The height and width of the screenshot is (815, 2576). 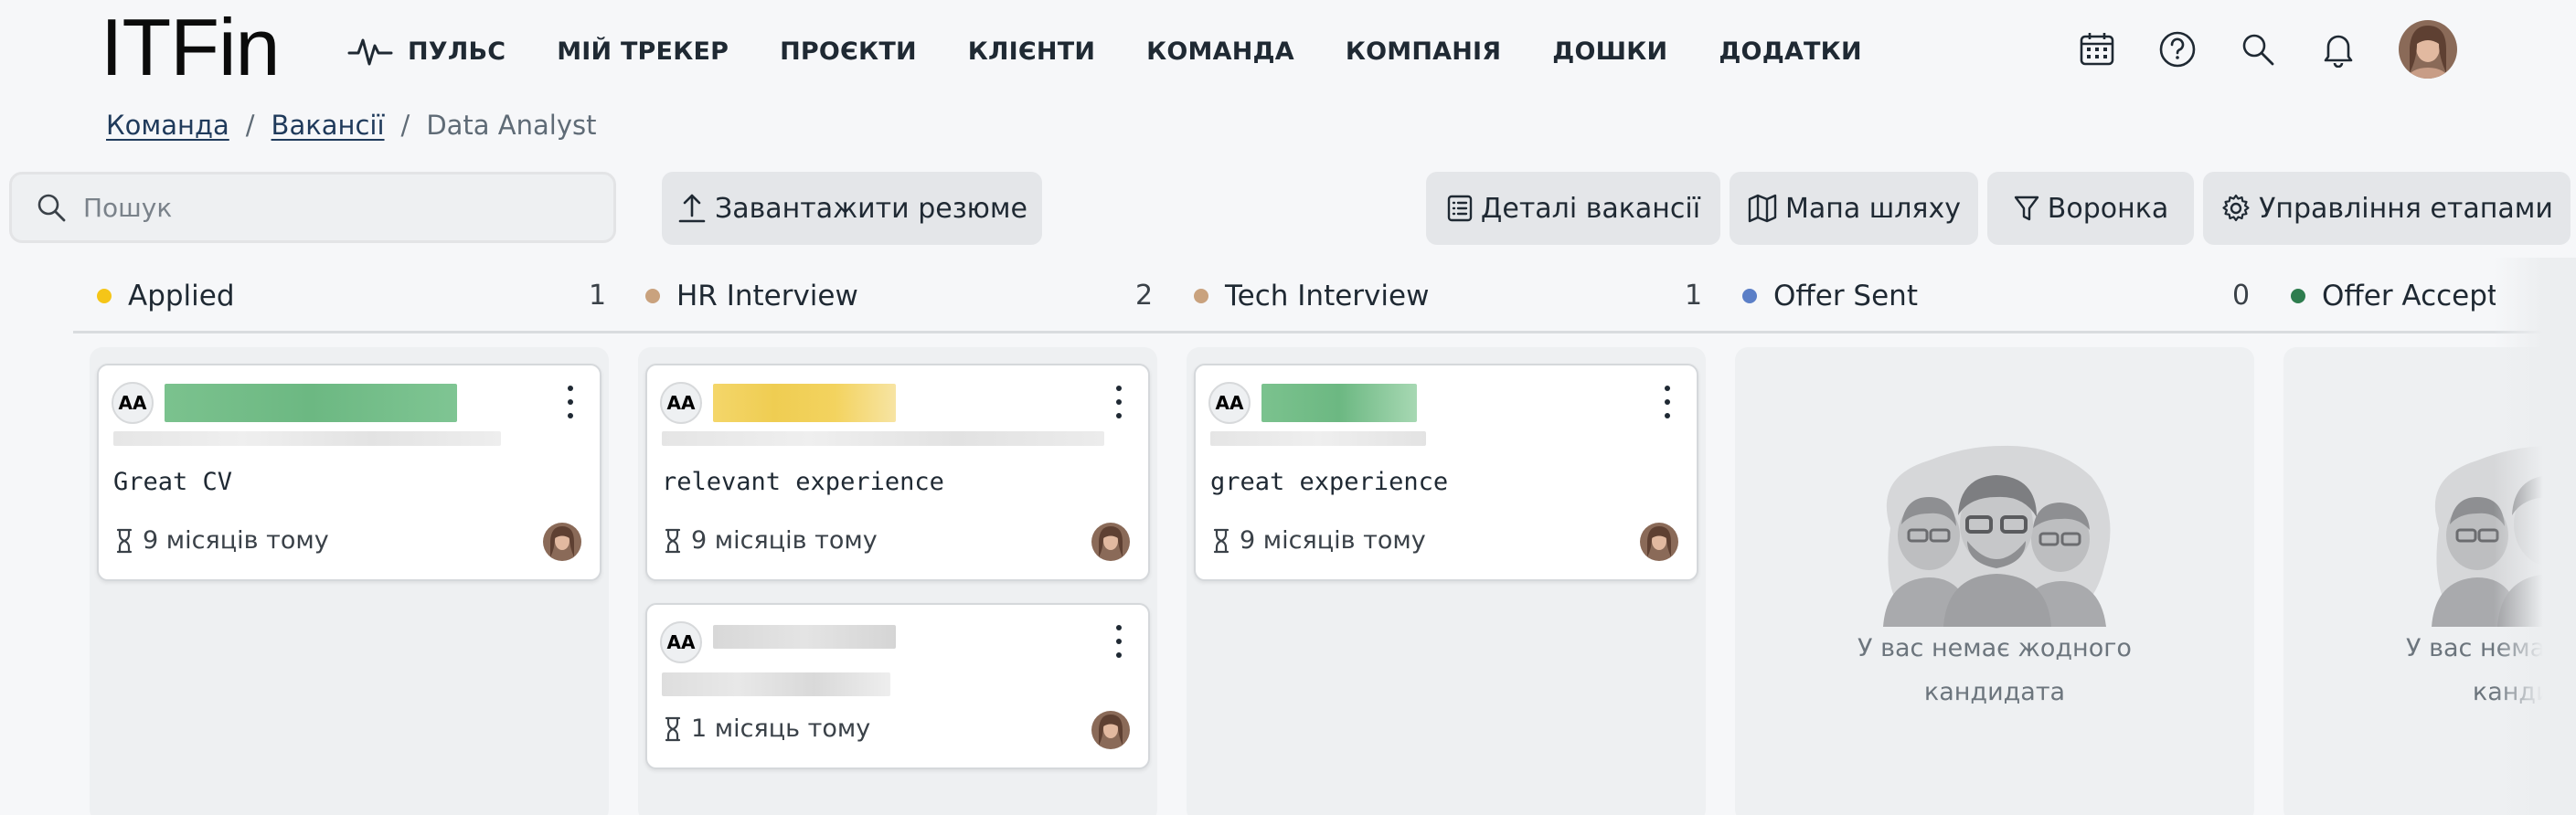 I want to click on app-logo: ITFin, so click(x=190, y=47).